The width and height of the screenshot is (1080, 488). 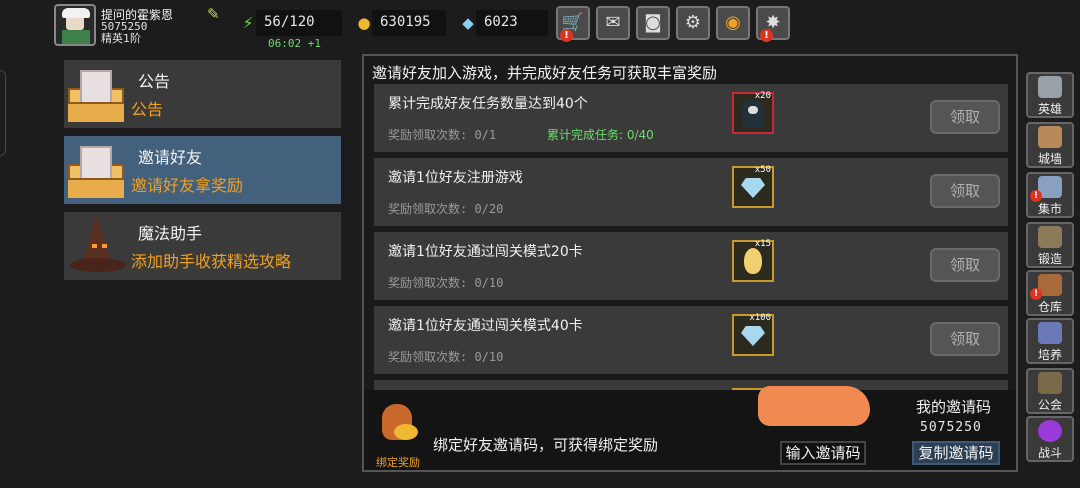 I want to click on gear-icon: ⚙, so click(x=693, y=22).